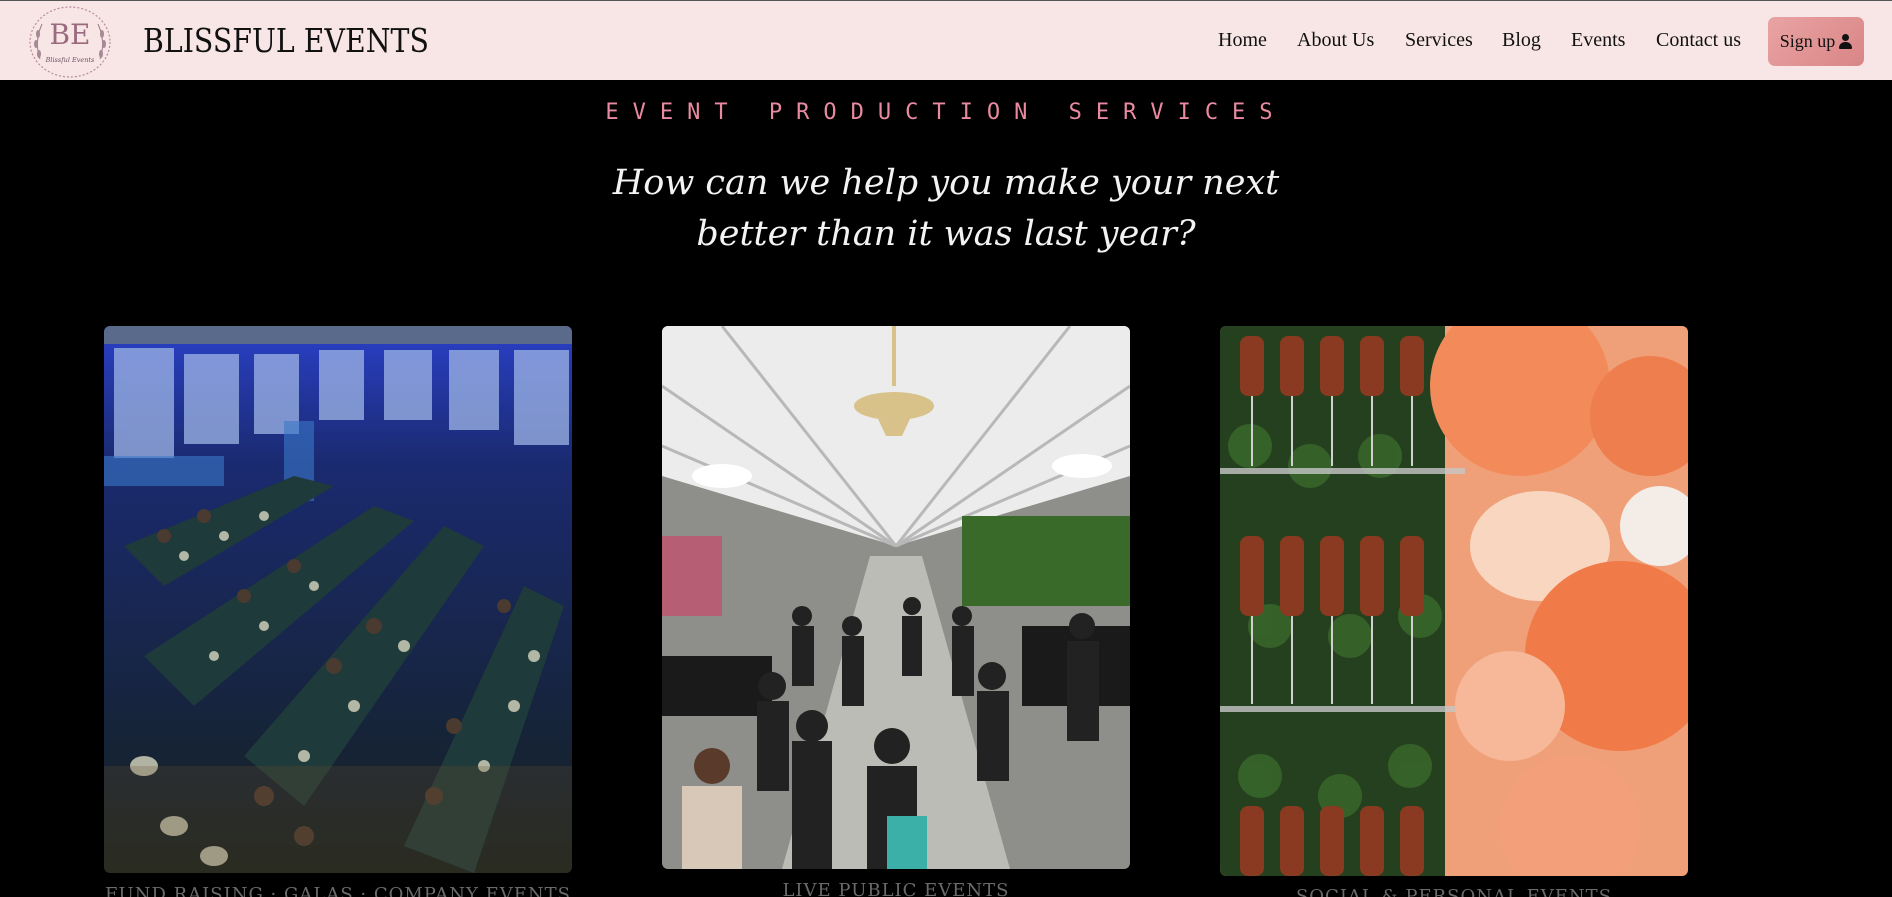 The image size is (1892, 897). What do you see at coordinates (1598, 40) in the screenshot?
I see `nav-events: Events` at bounding box center [1598, 40].